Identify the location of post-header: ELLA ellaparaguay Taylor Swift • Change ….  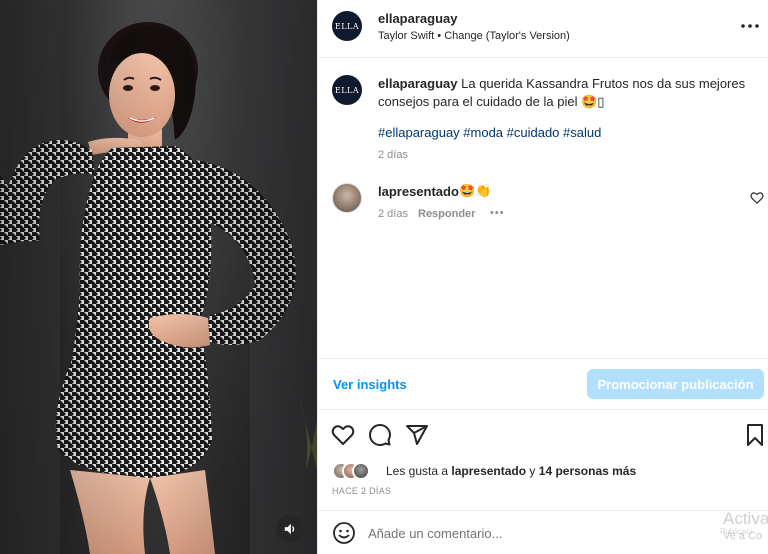
(543, 29).